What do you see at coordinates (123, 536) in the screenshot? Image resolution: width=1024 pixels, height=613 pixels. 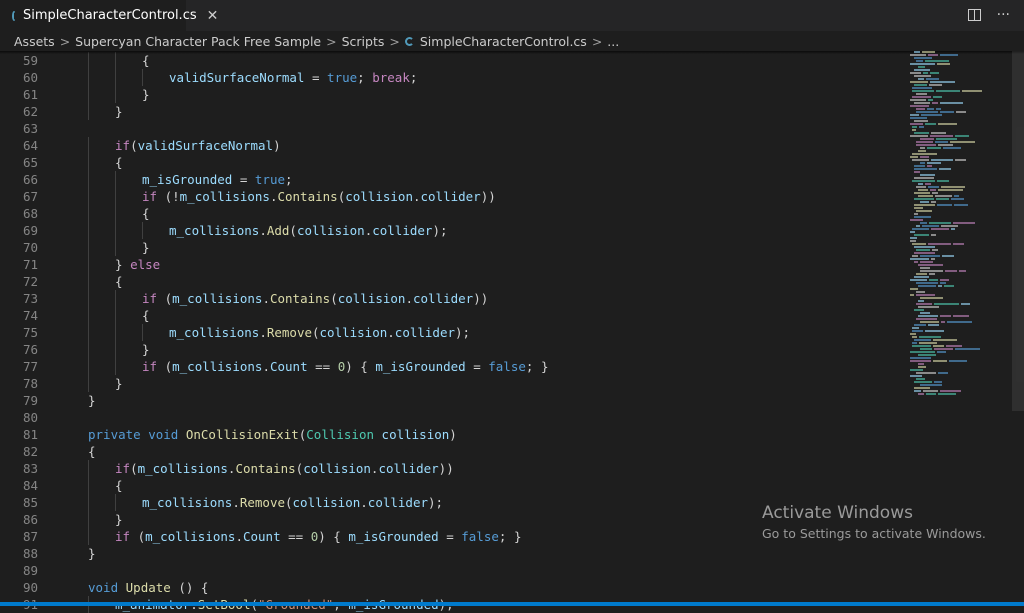 I see `code-token: if` at bounding box center [123, 536].